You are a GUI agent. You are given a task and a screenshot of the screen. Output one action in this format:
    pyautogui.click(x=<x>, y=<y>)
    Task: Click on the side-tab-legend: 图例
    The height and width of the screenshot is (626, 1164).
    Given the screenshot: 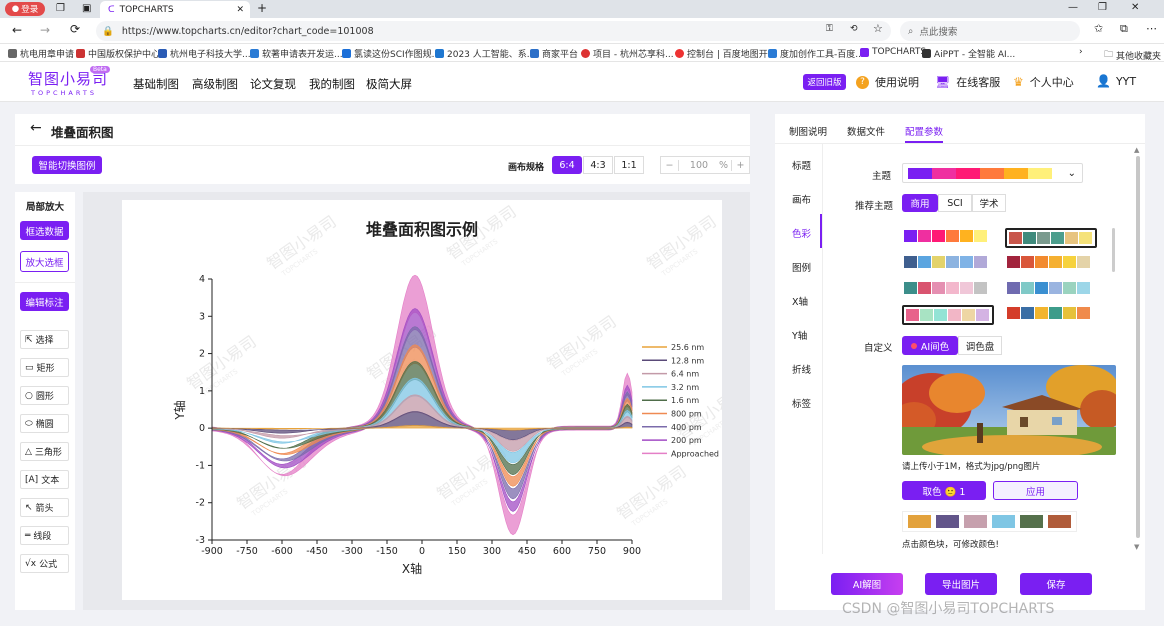 What is the action you would take?
    pyautogui.click(x=801, y=267)
    